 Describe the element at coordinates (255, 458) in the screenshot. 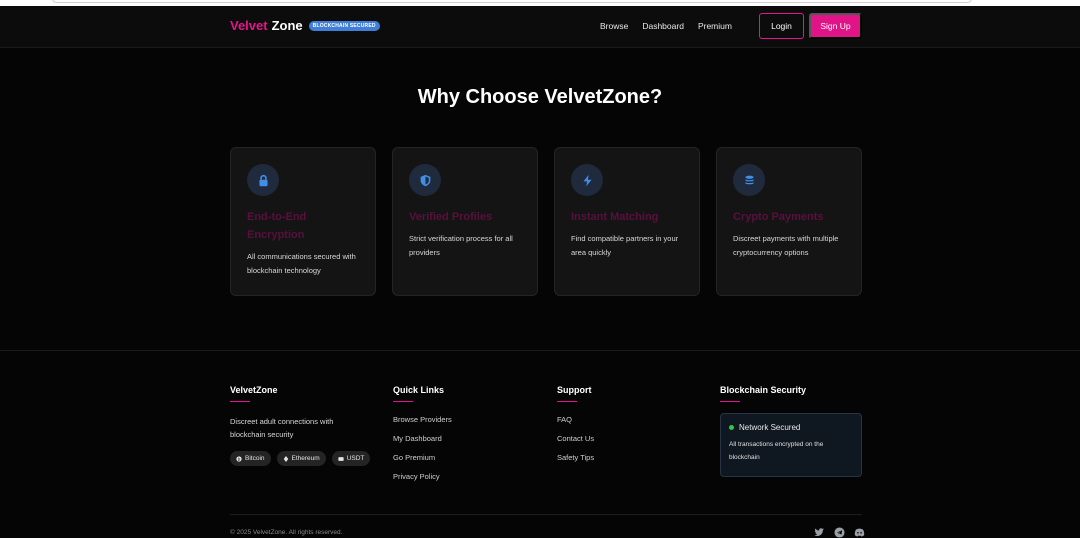

I see `chip-label: Bitcoin` at that location.